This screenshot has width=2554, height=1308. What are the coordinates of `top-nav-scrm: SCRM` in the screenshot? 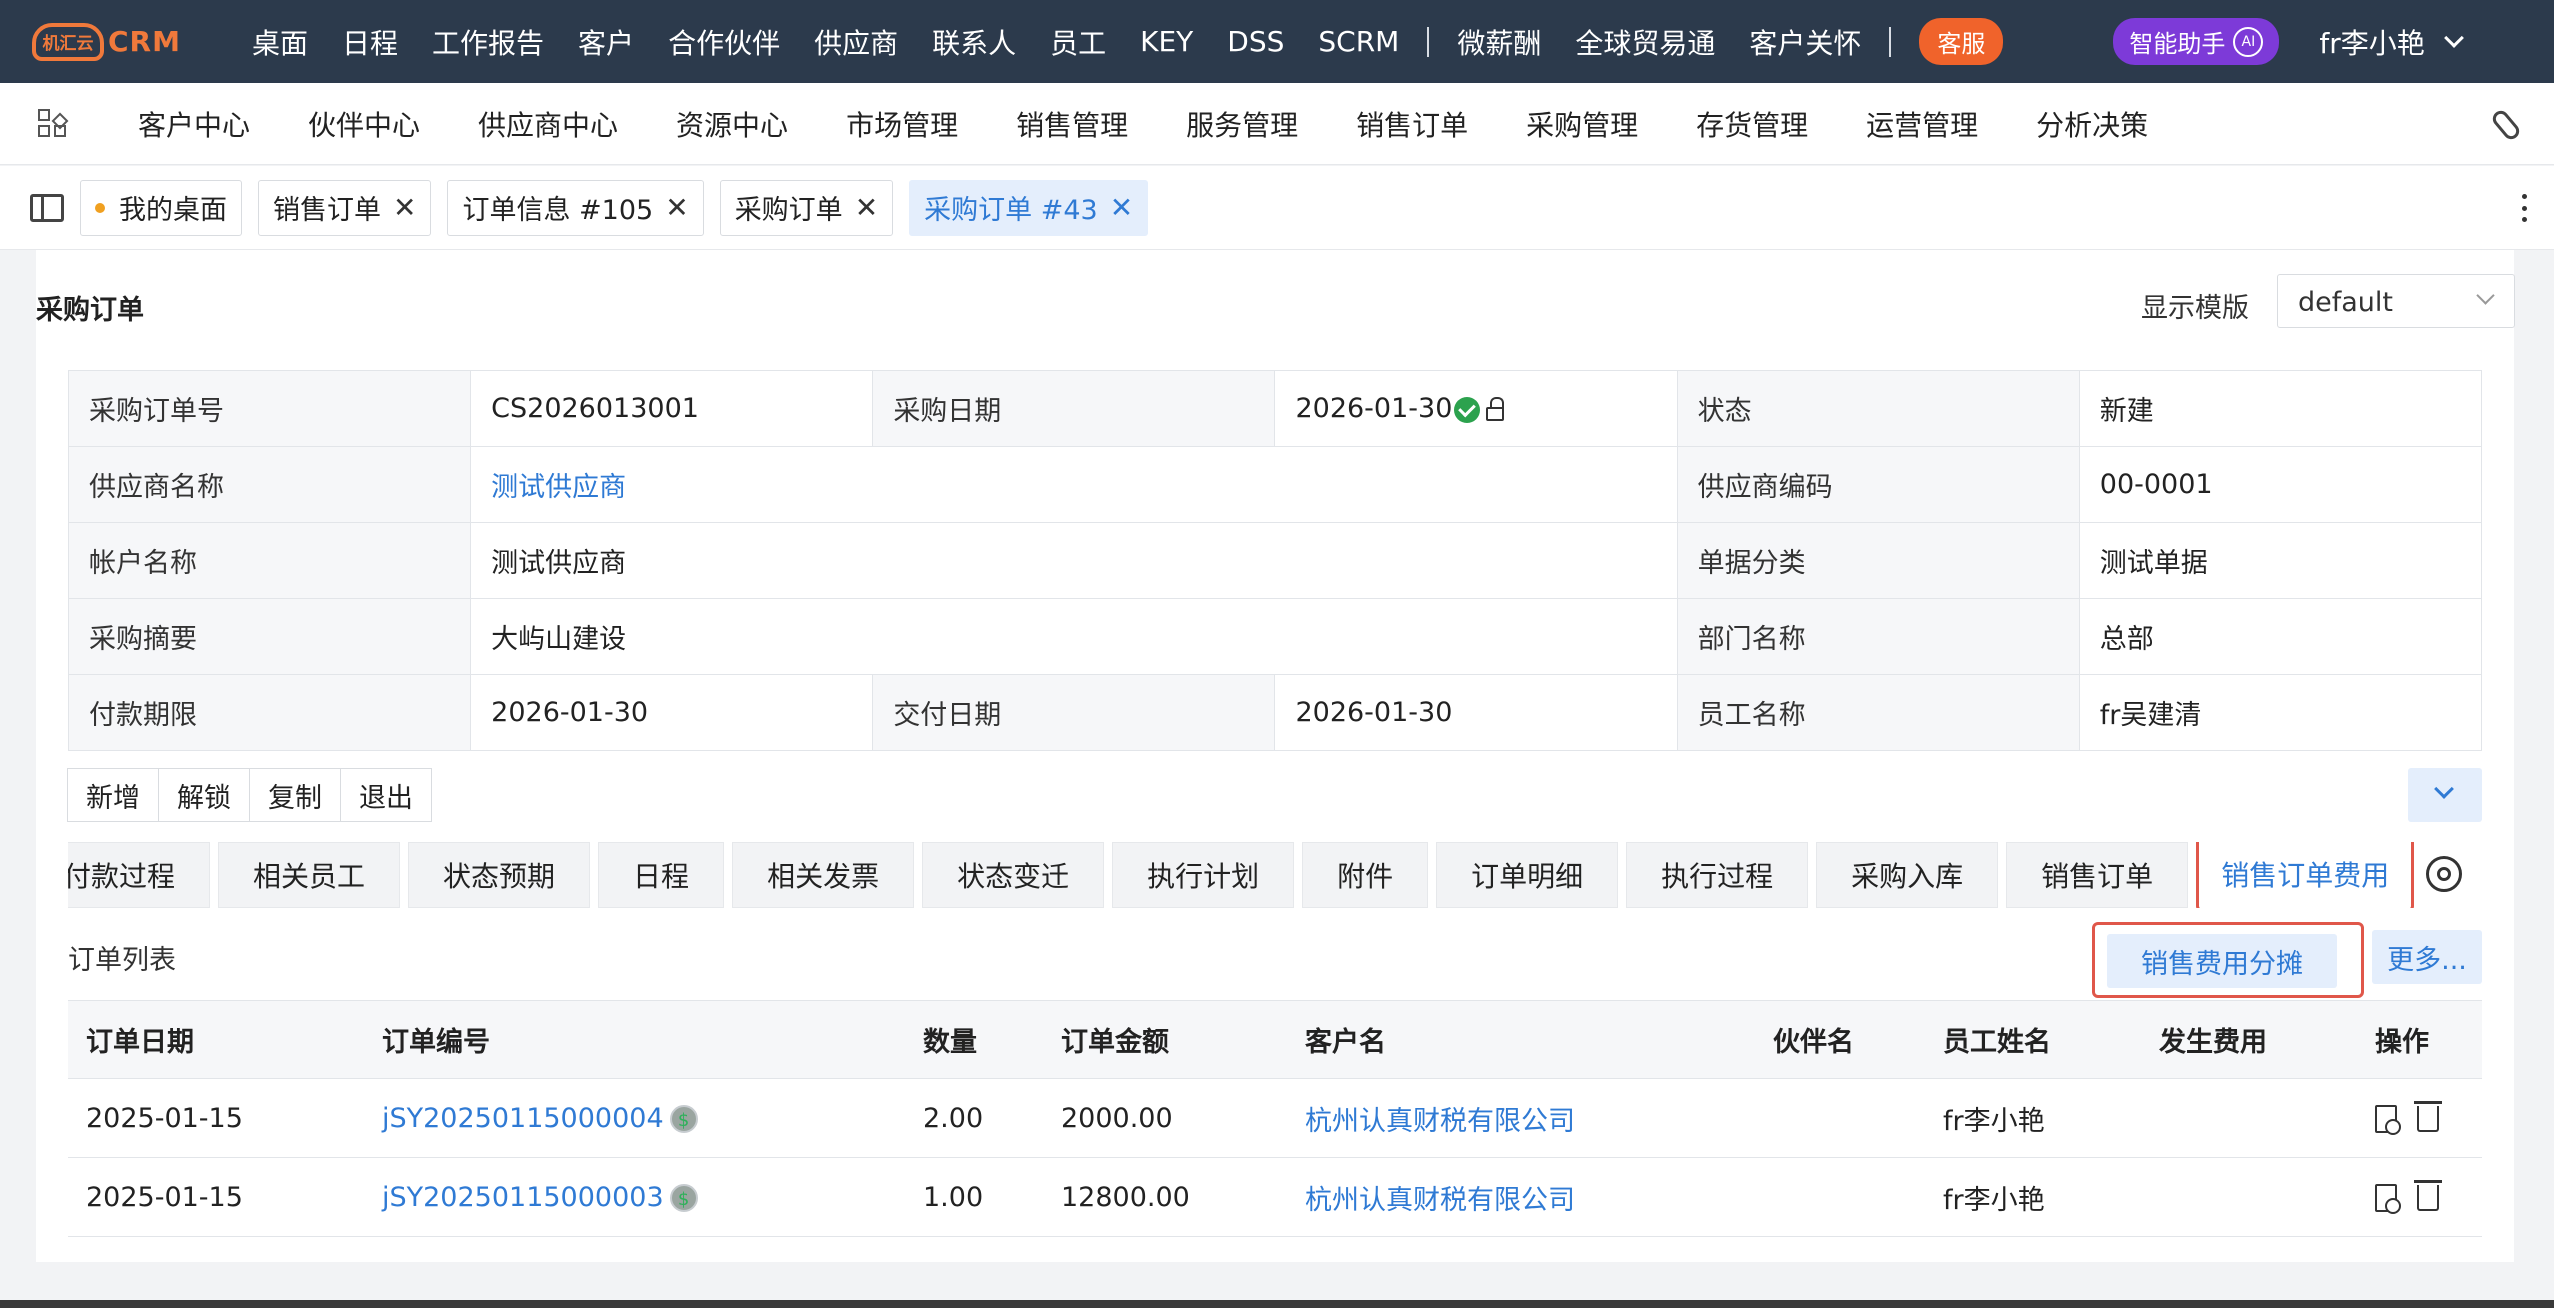 It's located at (1358, 41).